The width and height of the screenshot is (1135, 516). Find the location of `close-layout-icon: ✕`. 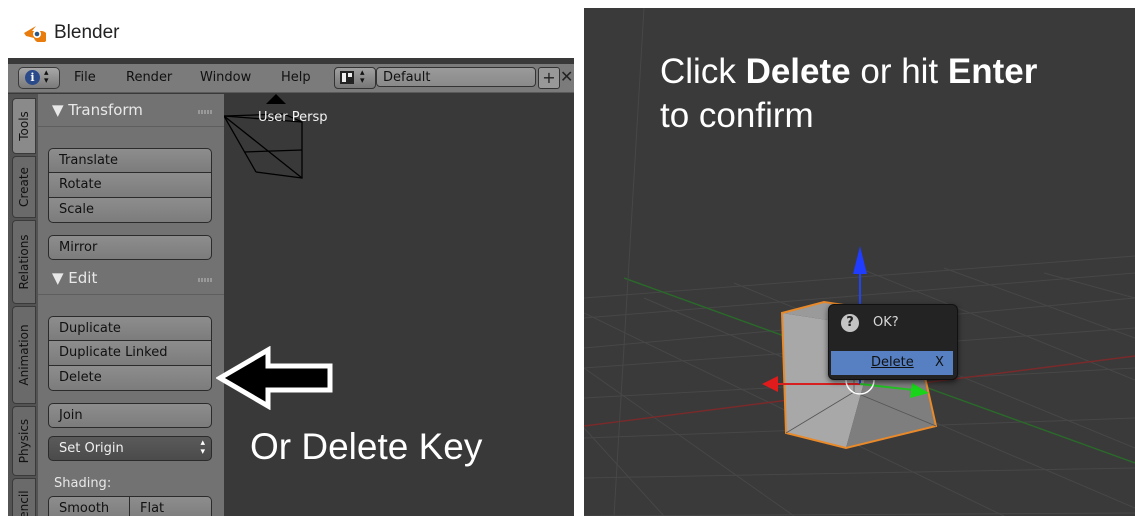

close-layout-icon: ✕ is located at coordinates (566, 76).